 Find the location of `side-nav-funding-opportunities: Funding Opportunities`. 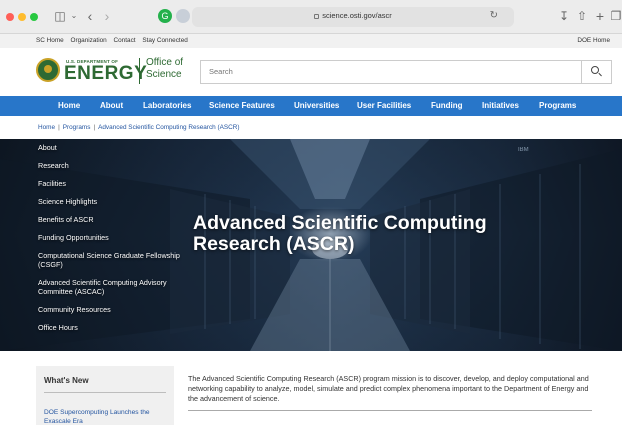

side-nav-funding-opportunities: Funding Opportunities is located at coordinates (113, 237).